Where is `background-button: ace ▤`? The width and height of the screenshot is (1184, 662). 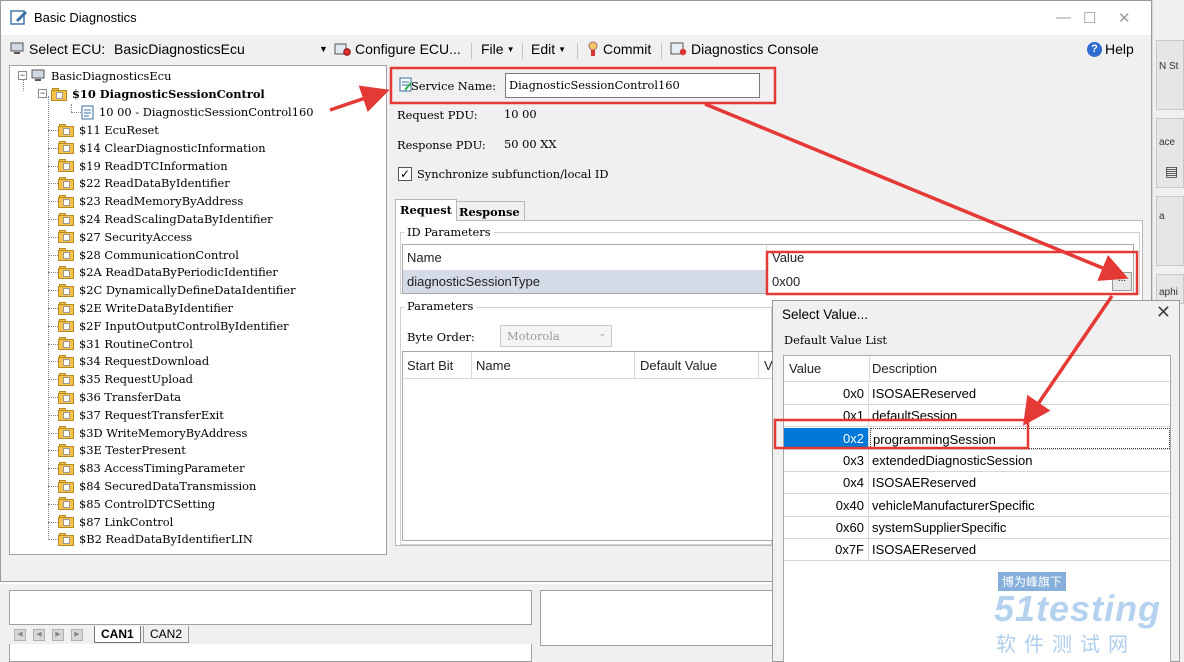
background-button: ace ▤ is located at coordinates (1170, 153).